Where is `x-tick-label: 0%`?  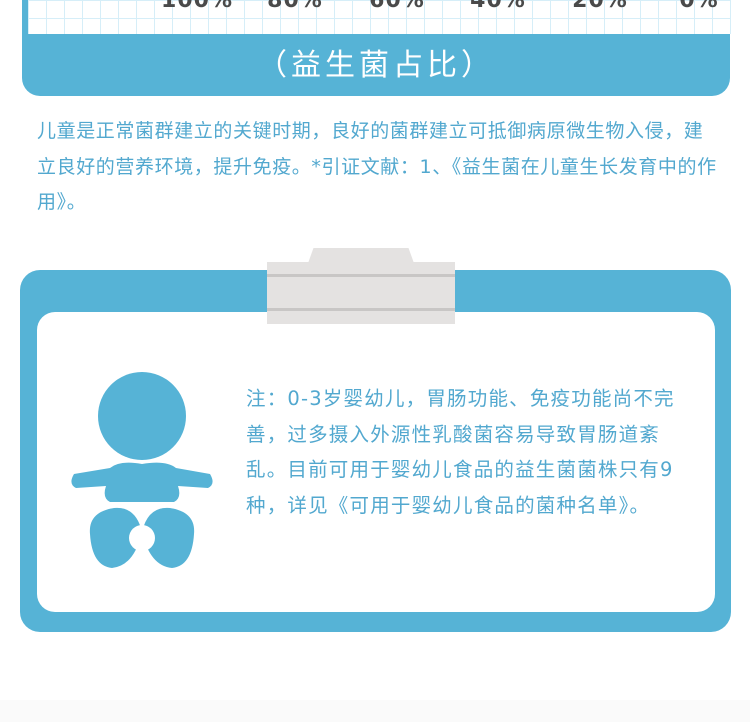
x-tick-label: 0% is located at coordinates (699, 6).